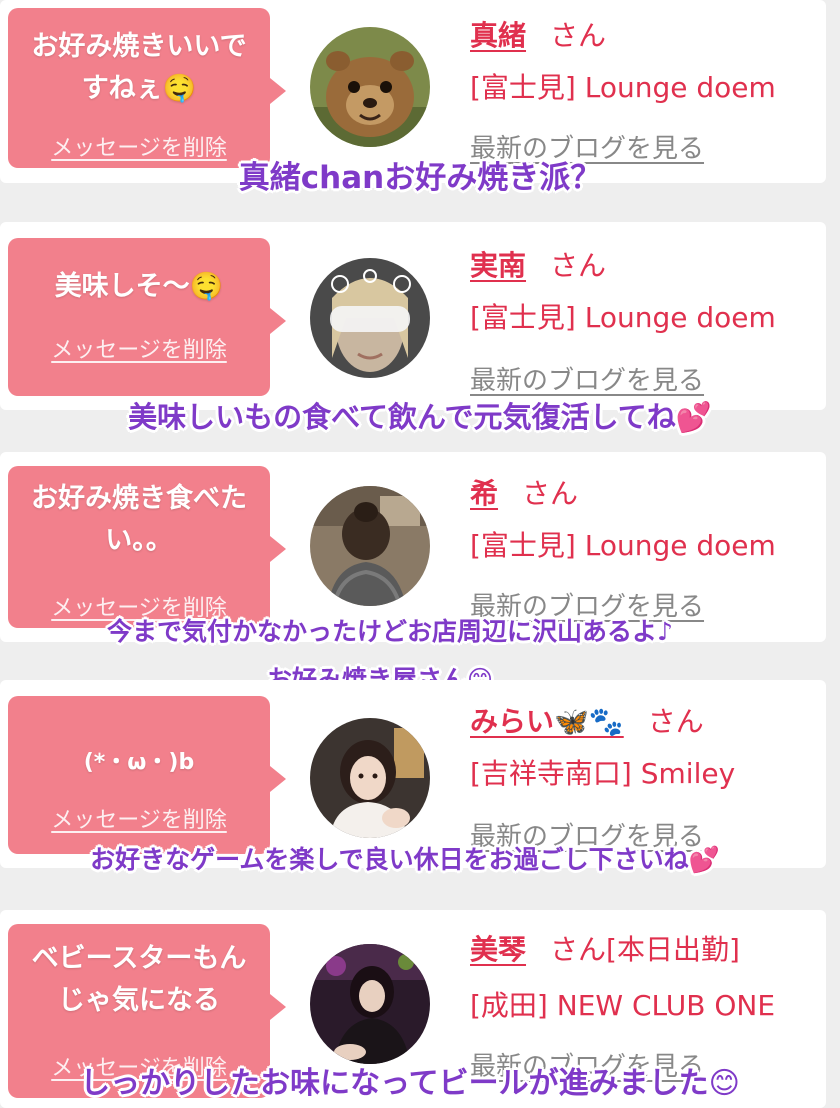 The width and height of the screenshot is (840, 1108). What do you see at coordinates (139, 762) in the screenshot?
I see `message-text: (*・ω・)b` at bounding box center [139, 762].